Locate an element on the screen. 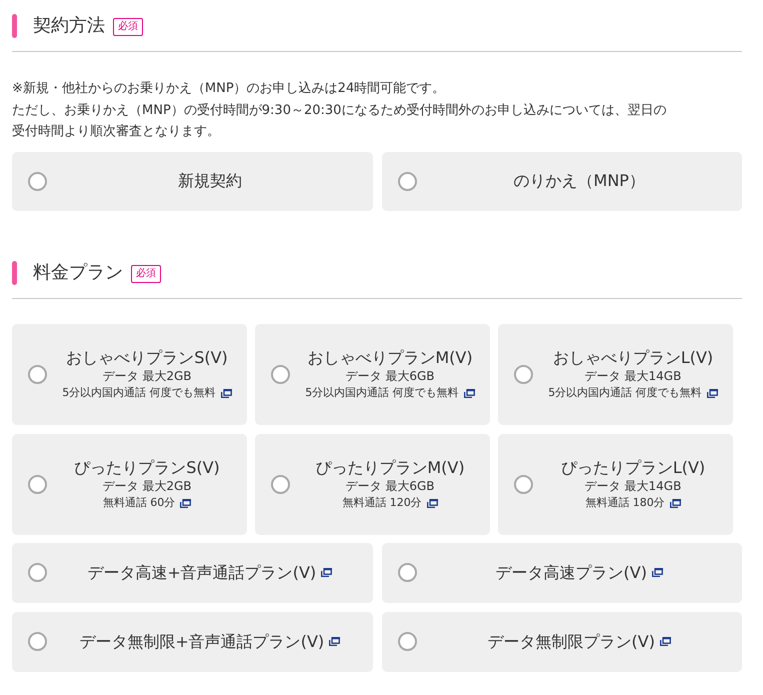 This screenshot has height=695, width=763. plan-name: データ無制限プラン(V) is located at coordinates (571, 641).